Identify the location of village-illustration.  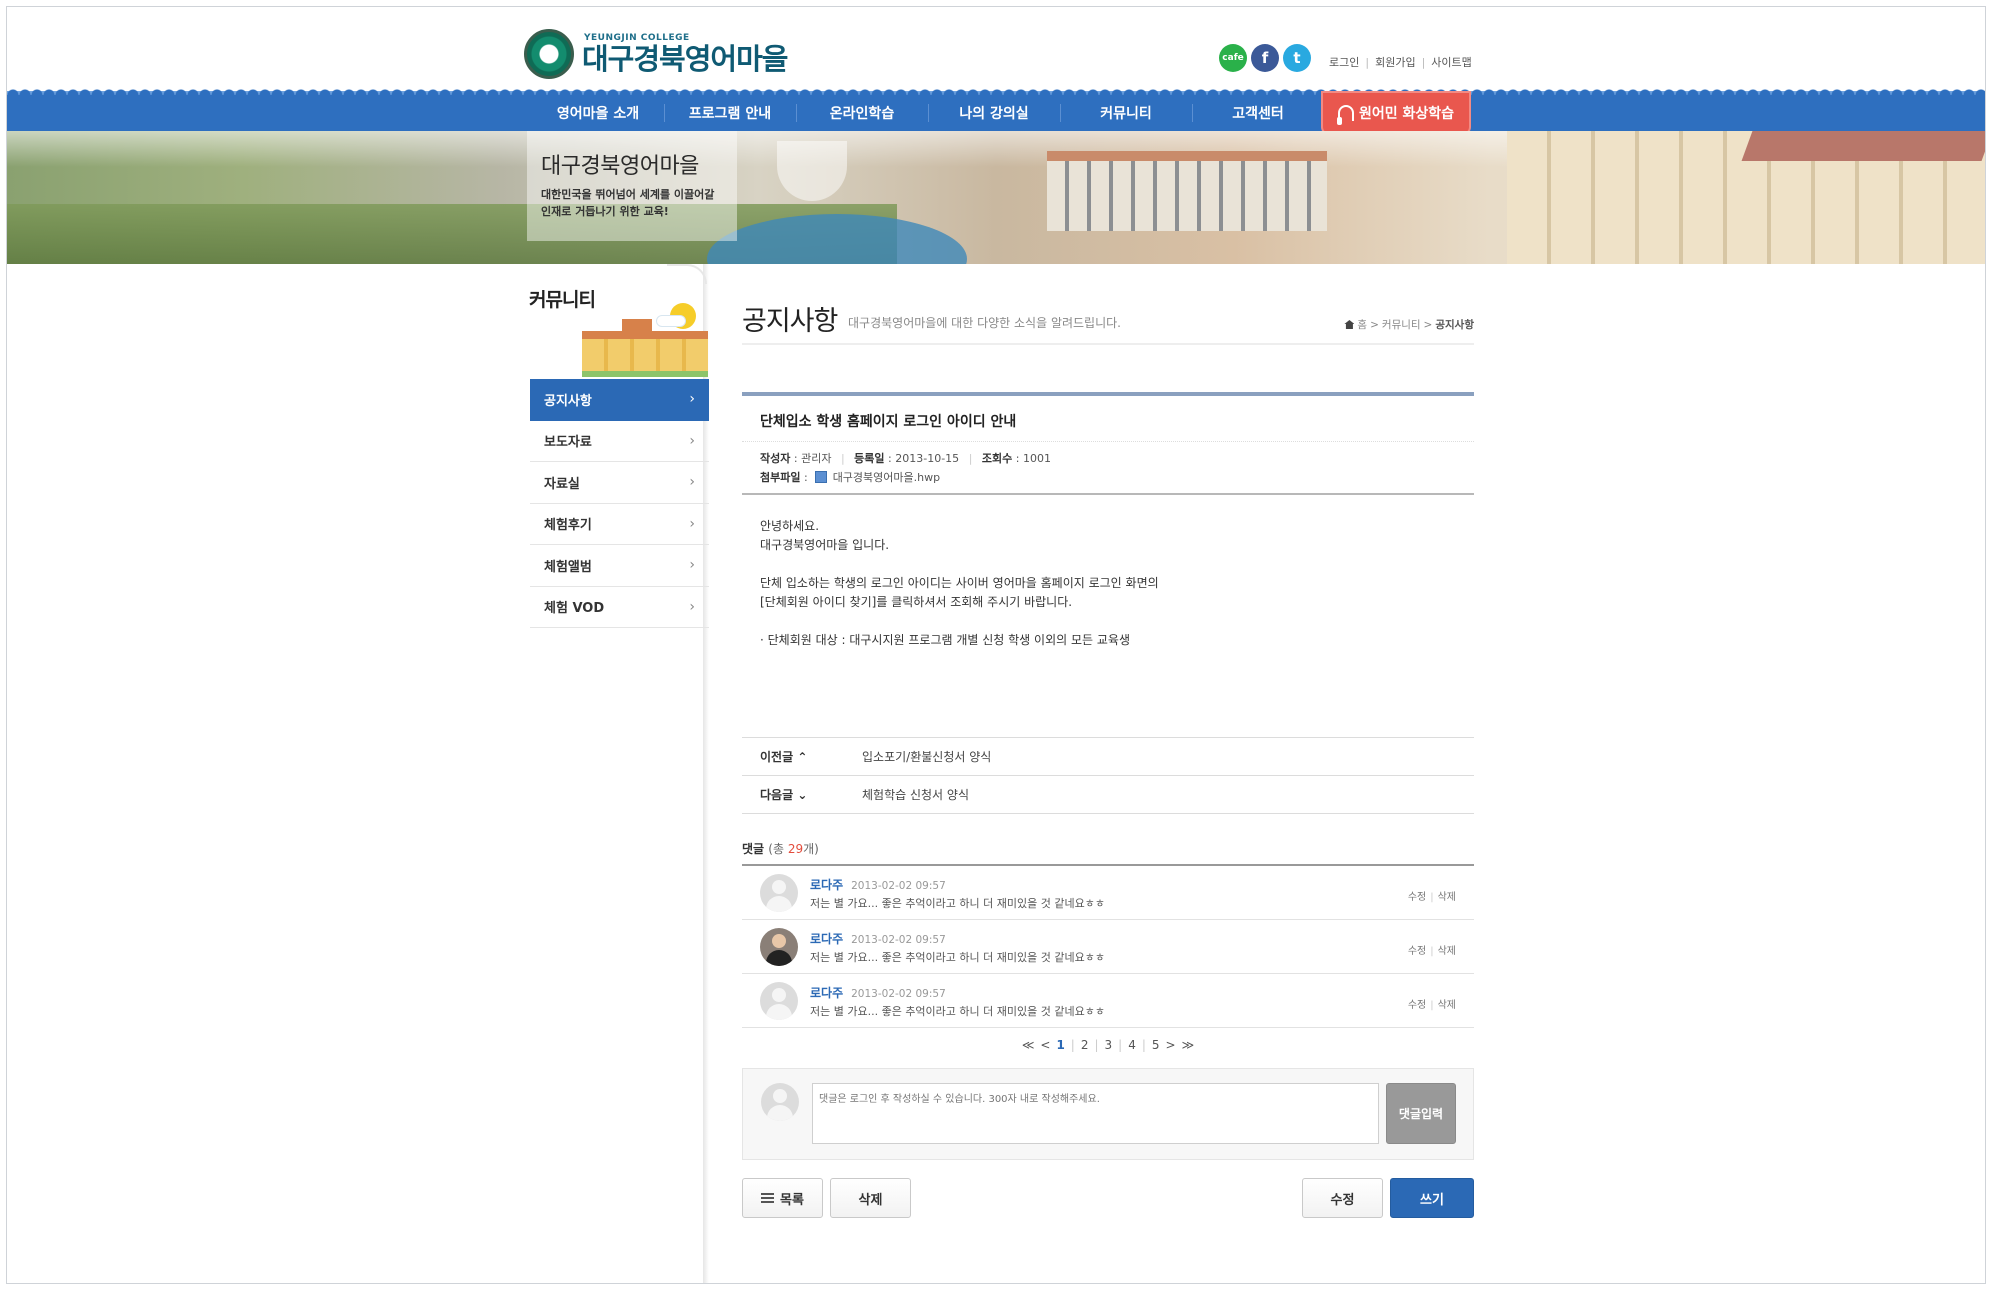
(640, 340).